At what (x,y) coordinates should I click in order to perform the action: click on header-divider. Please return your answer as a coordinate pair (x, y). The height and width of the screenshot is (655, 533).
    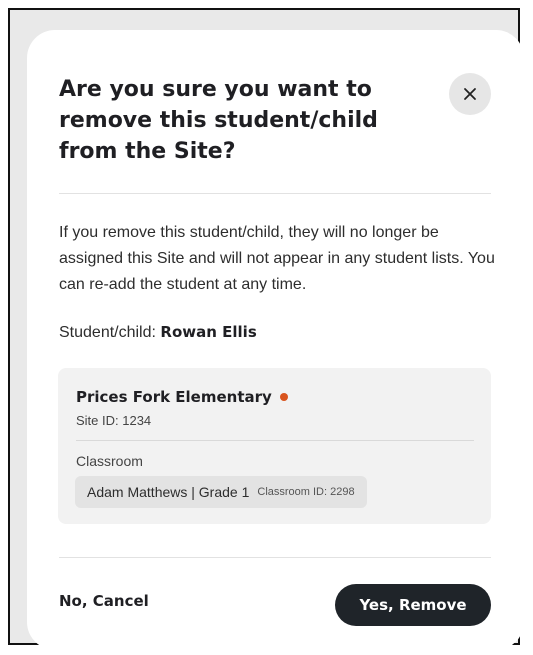
    Looking at the image, I should click on (275, 193).